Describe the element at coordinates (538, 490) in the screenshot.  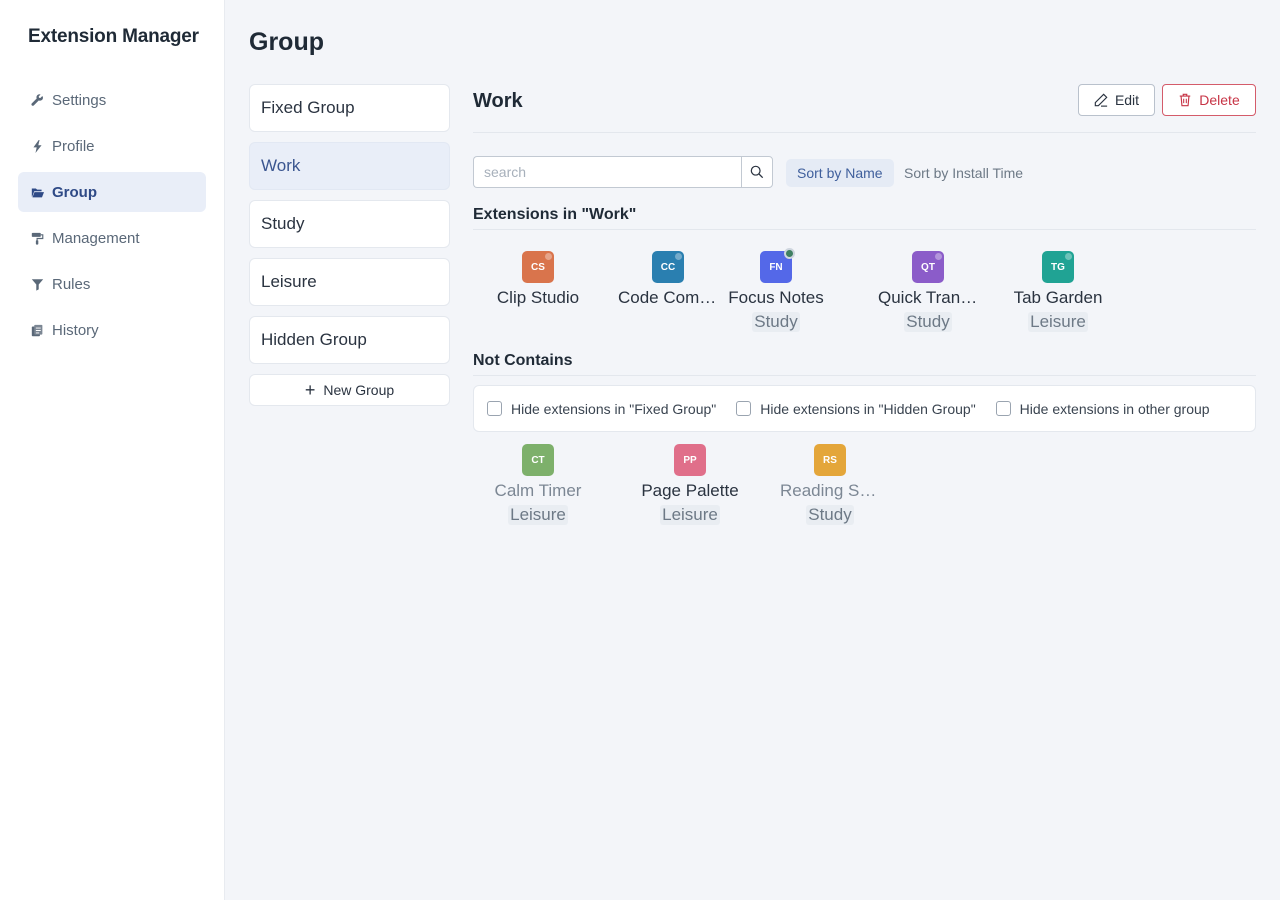
I see `extension-name: Calm Timer` at that location.